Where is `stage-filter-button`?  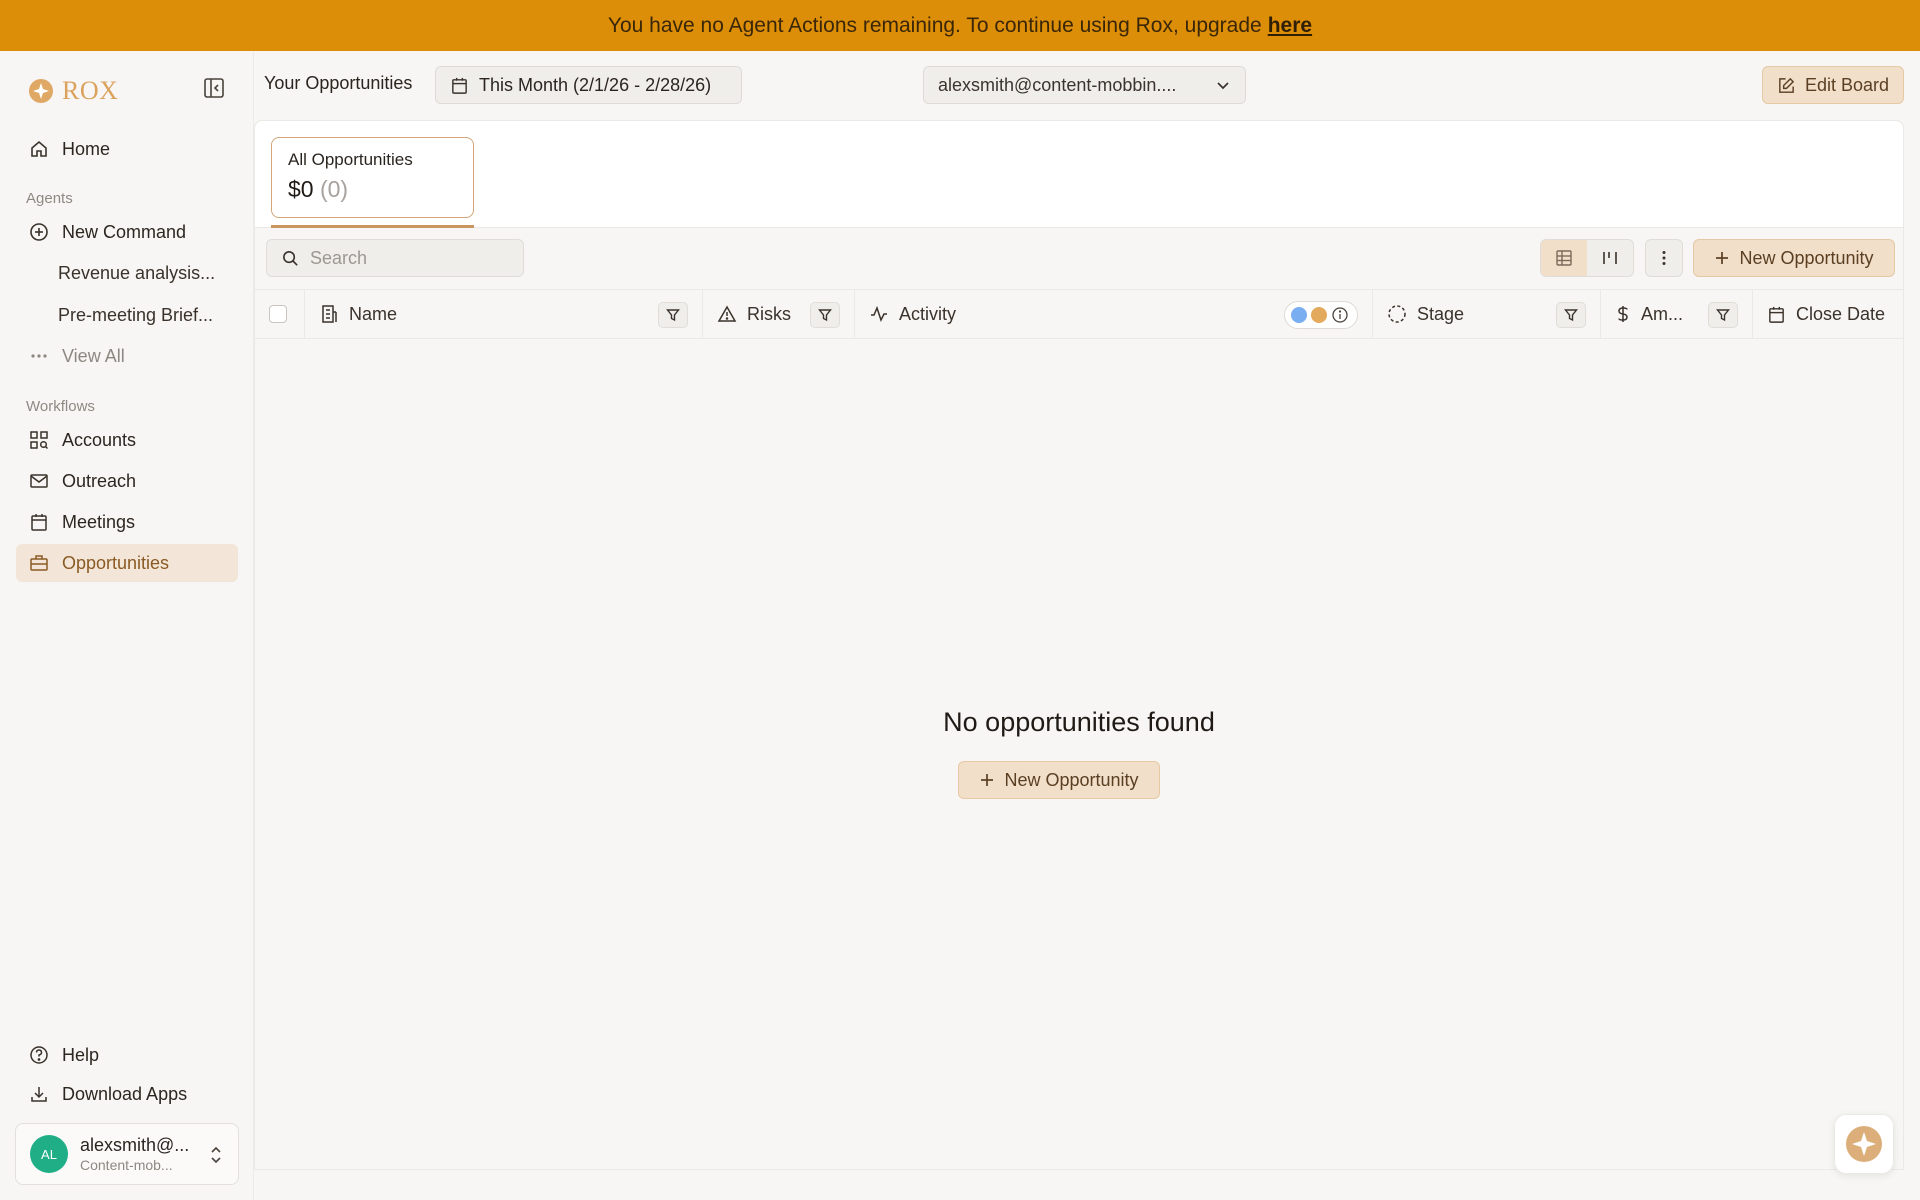 stage-filter-button is located at coordinates (1571, 315).